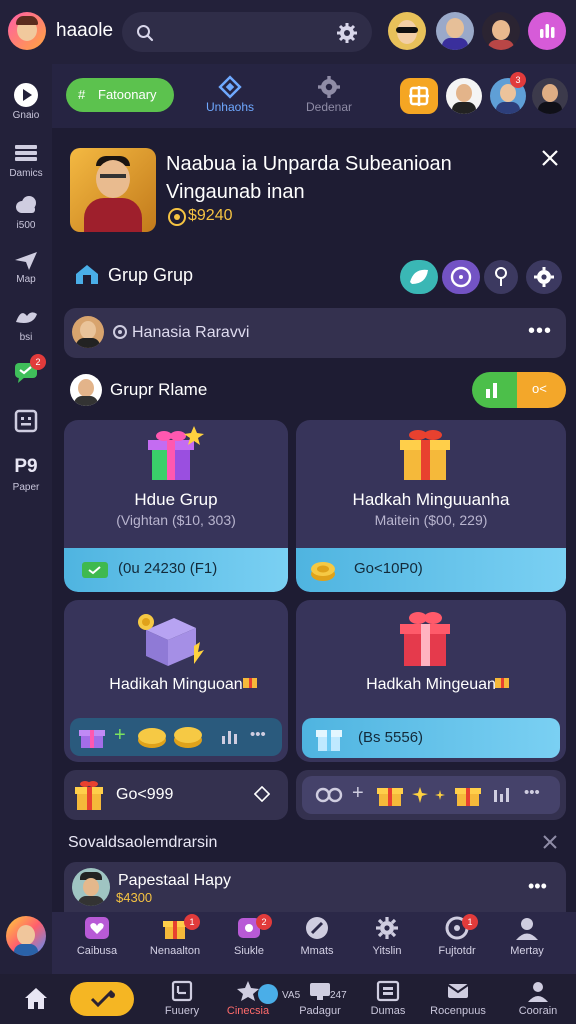 This screenshot has width=576, height=1024. Describe the element at coordinates (358, 793) in the screenshot. I see `plus-icon: +` at that location.